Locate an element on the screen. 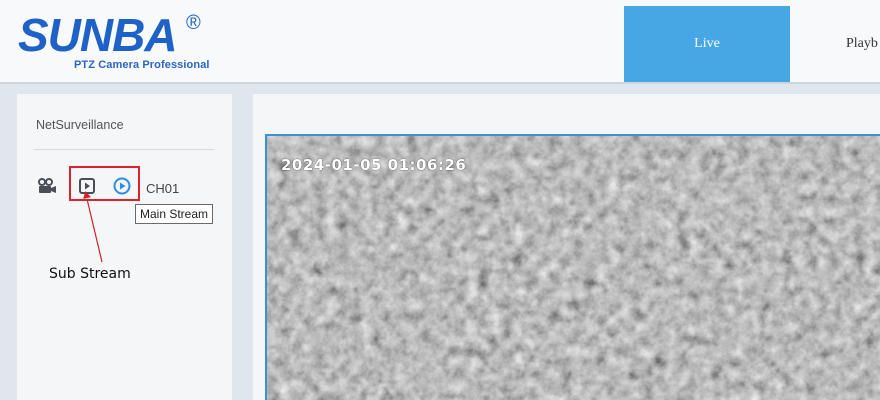  logo-brand: SUNBA is located at coordinates (98, 35).